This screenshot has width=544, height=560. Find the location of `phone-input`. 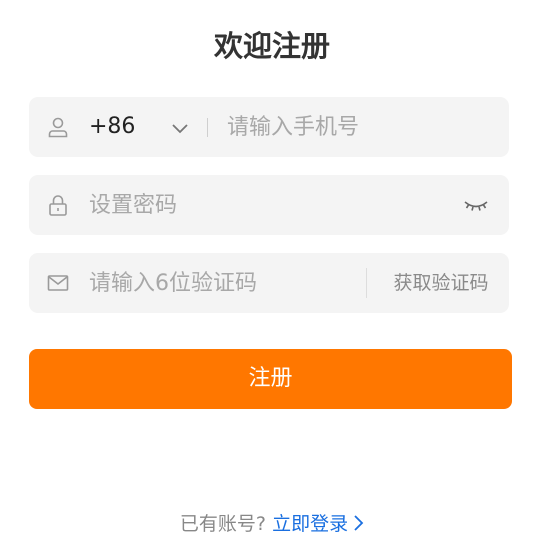

phone-input is located at coordinates (362, 127).